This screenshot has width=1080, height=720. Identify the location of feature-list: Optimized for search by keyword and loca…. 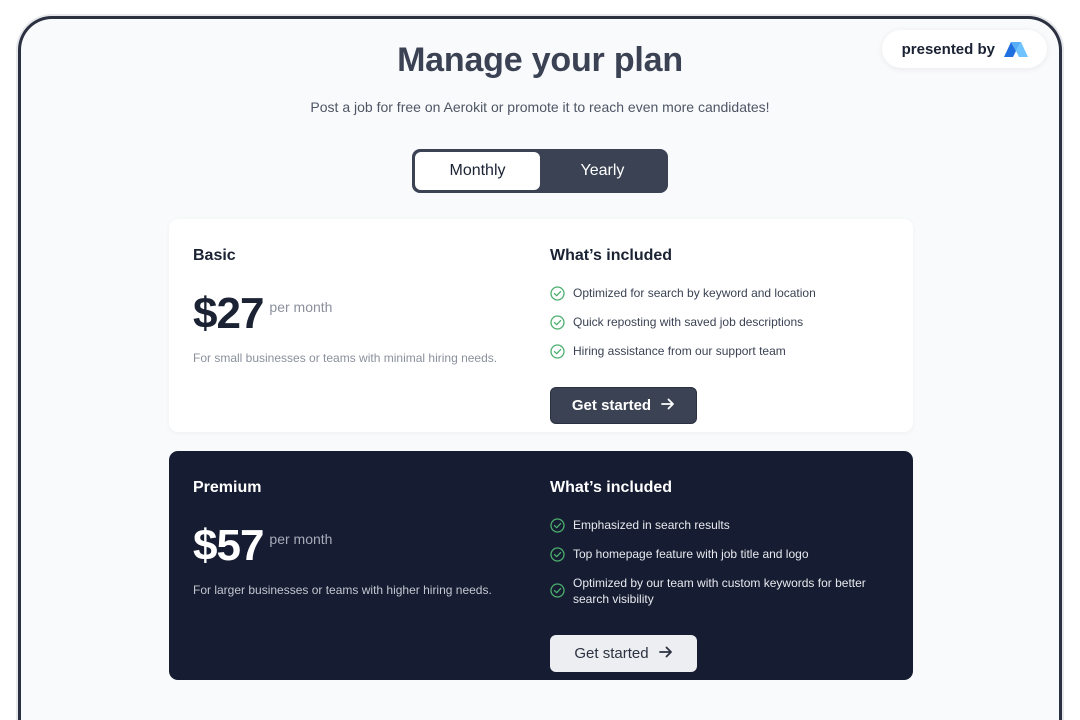
(720, 328).